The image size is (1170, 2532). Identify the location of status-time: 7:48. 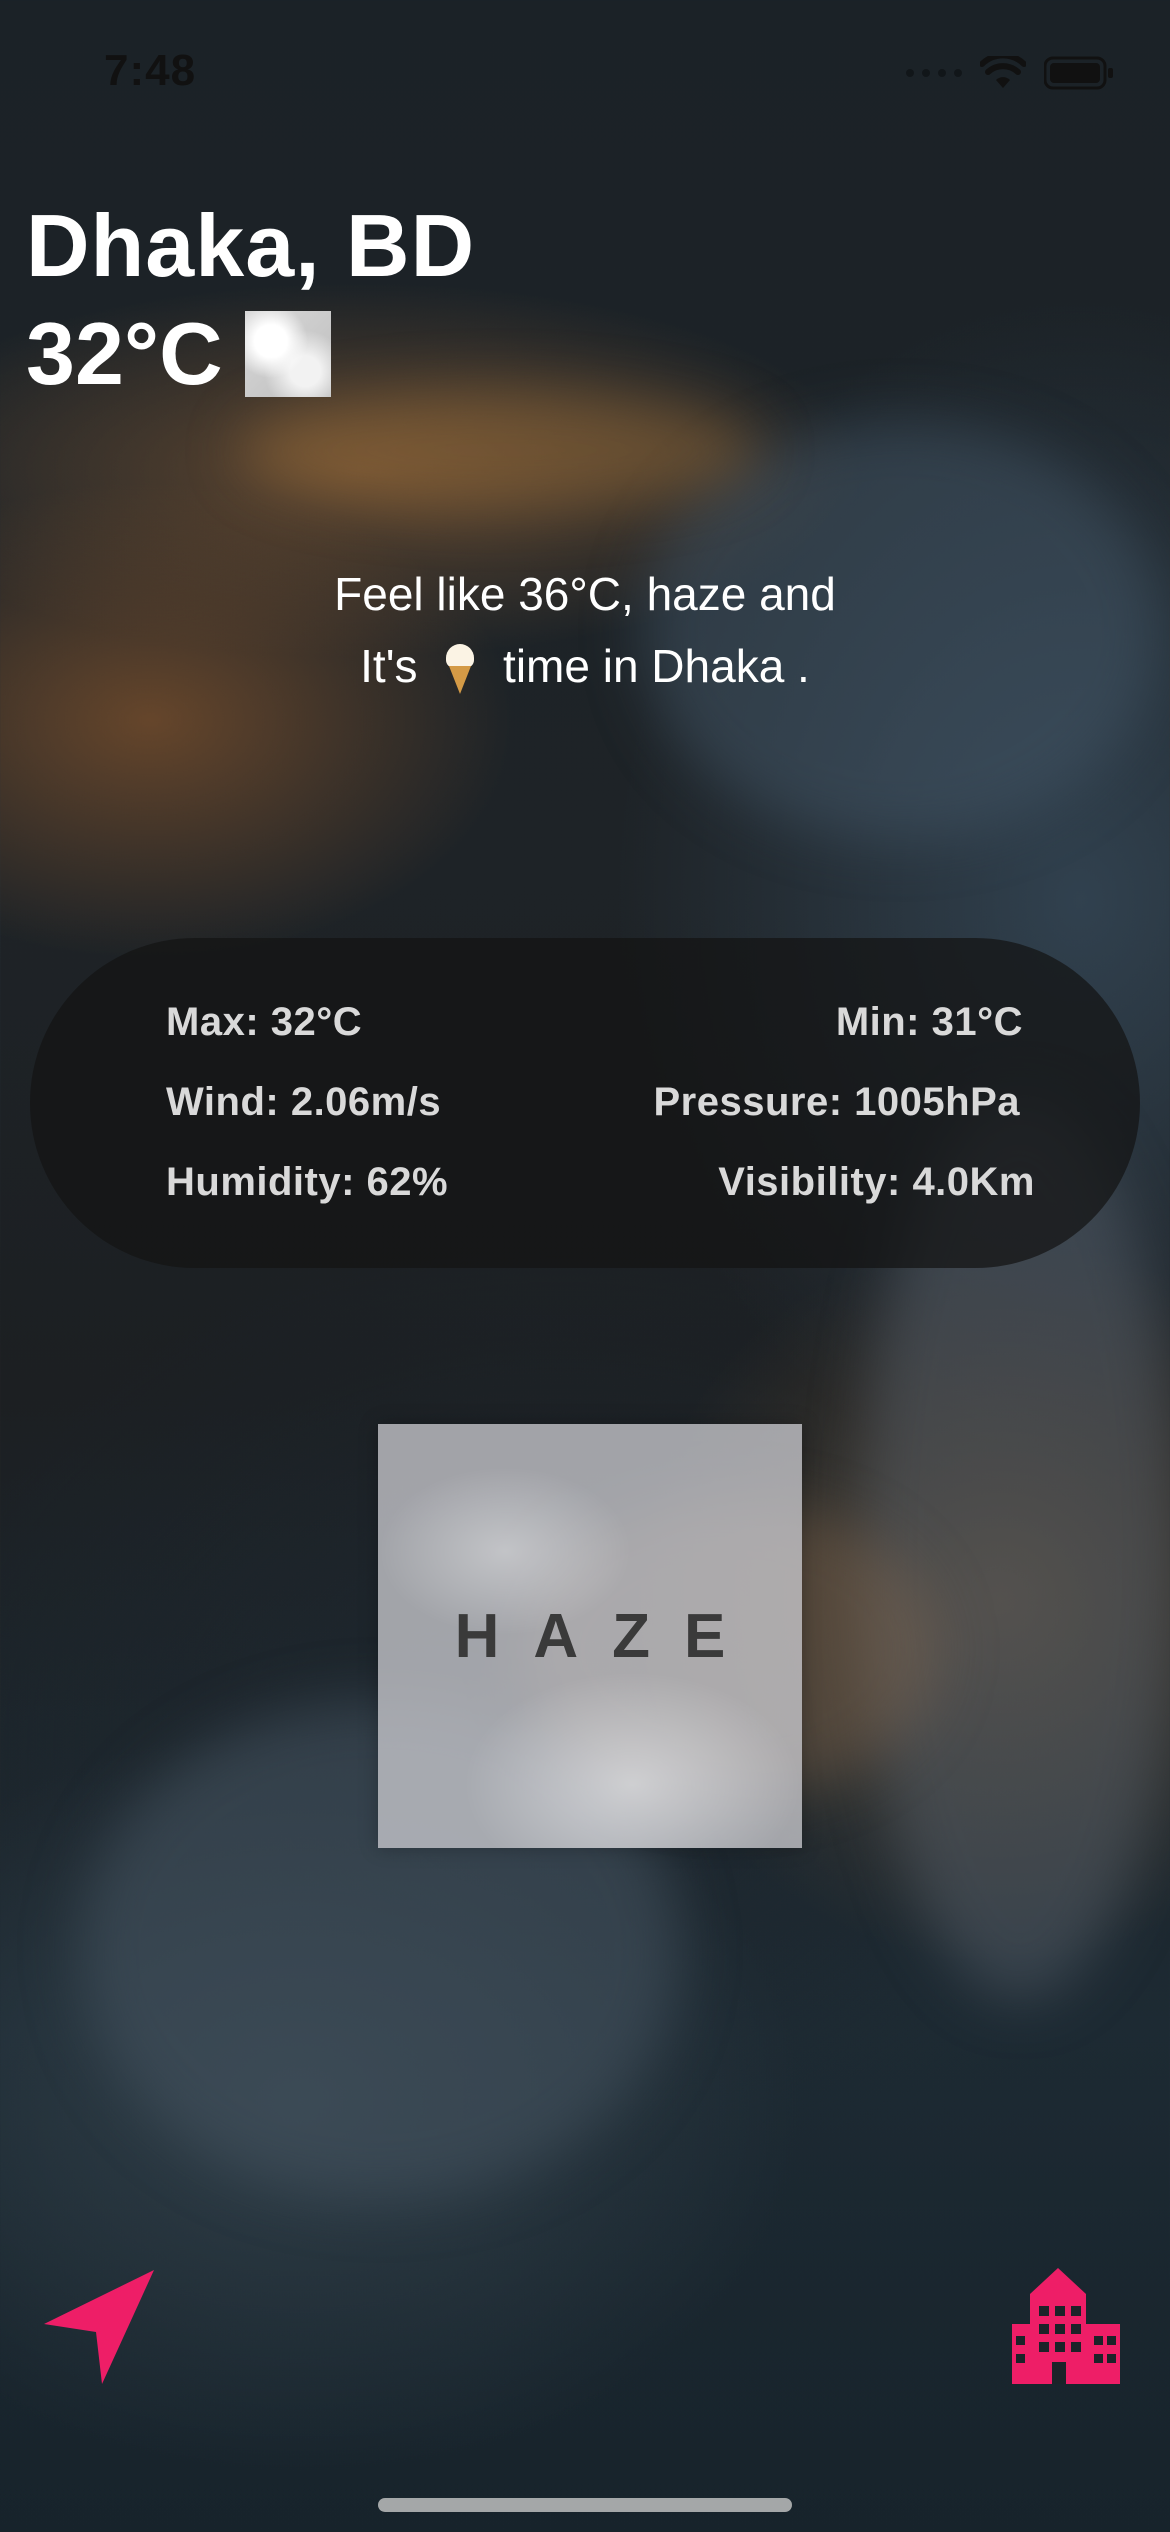
(150, 70).